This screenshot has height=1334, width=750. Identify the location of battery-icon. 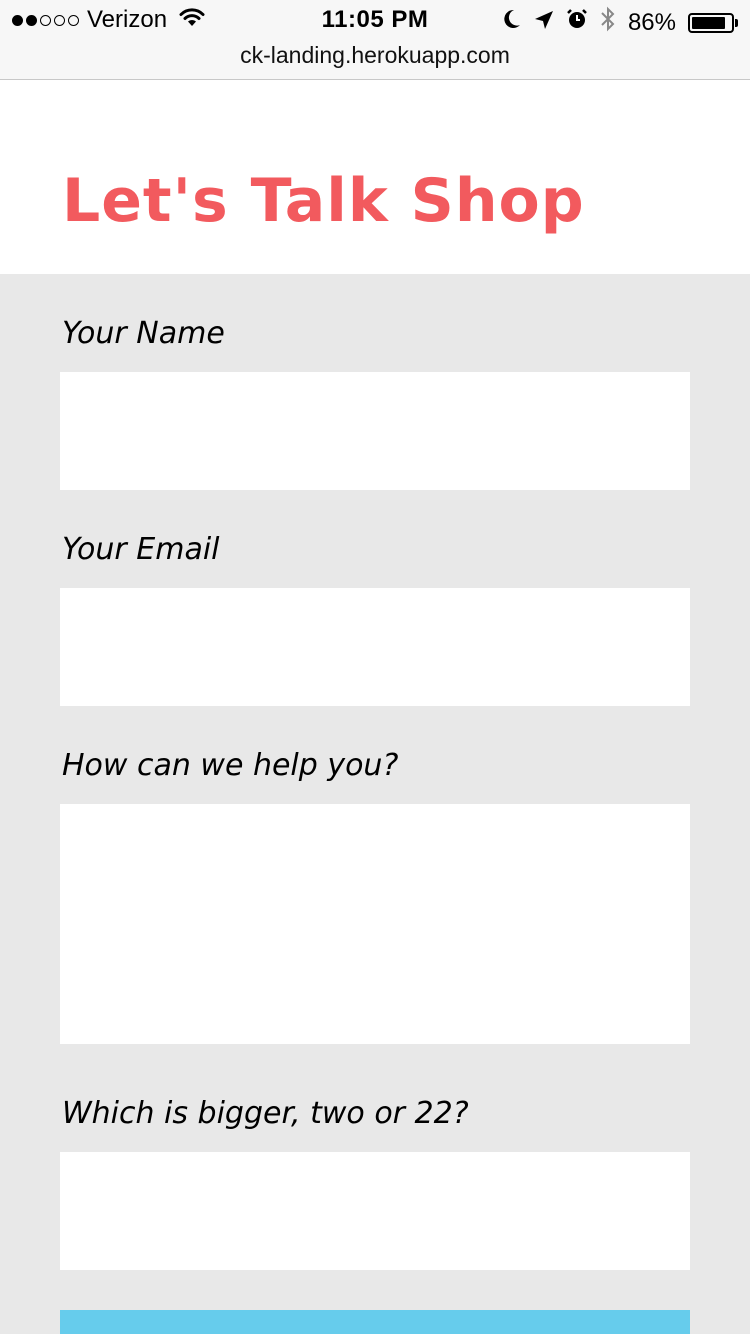
(713, 22).